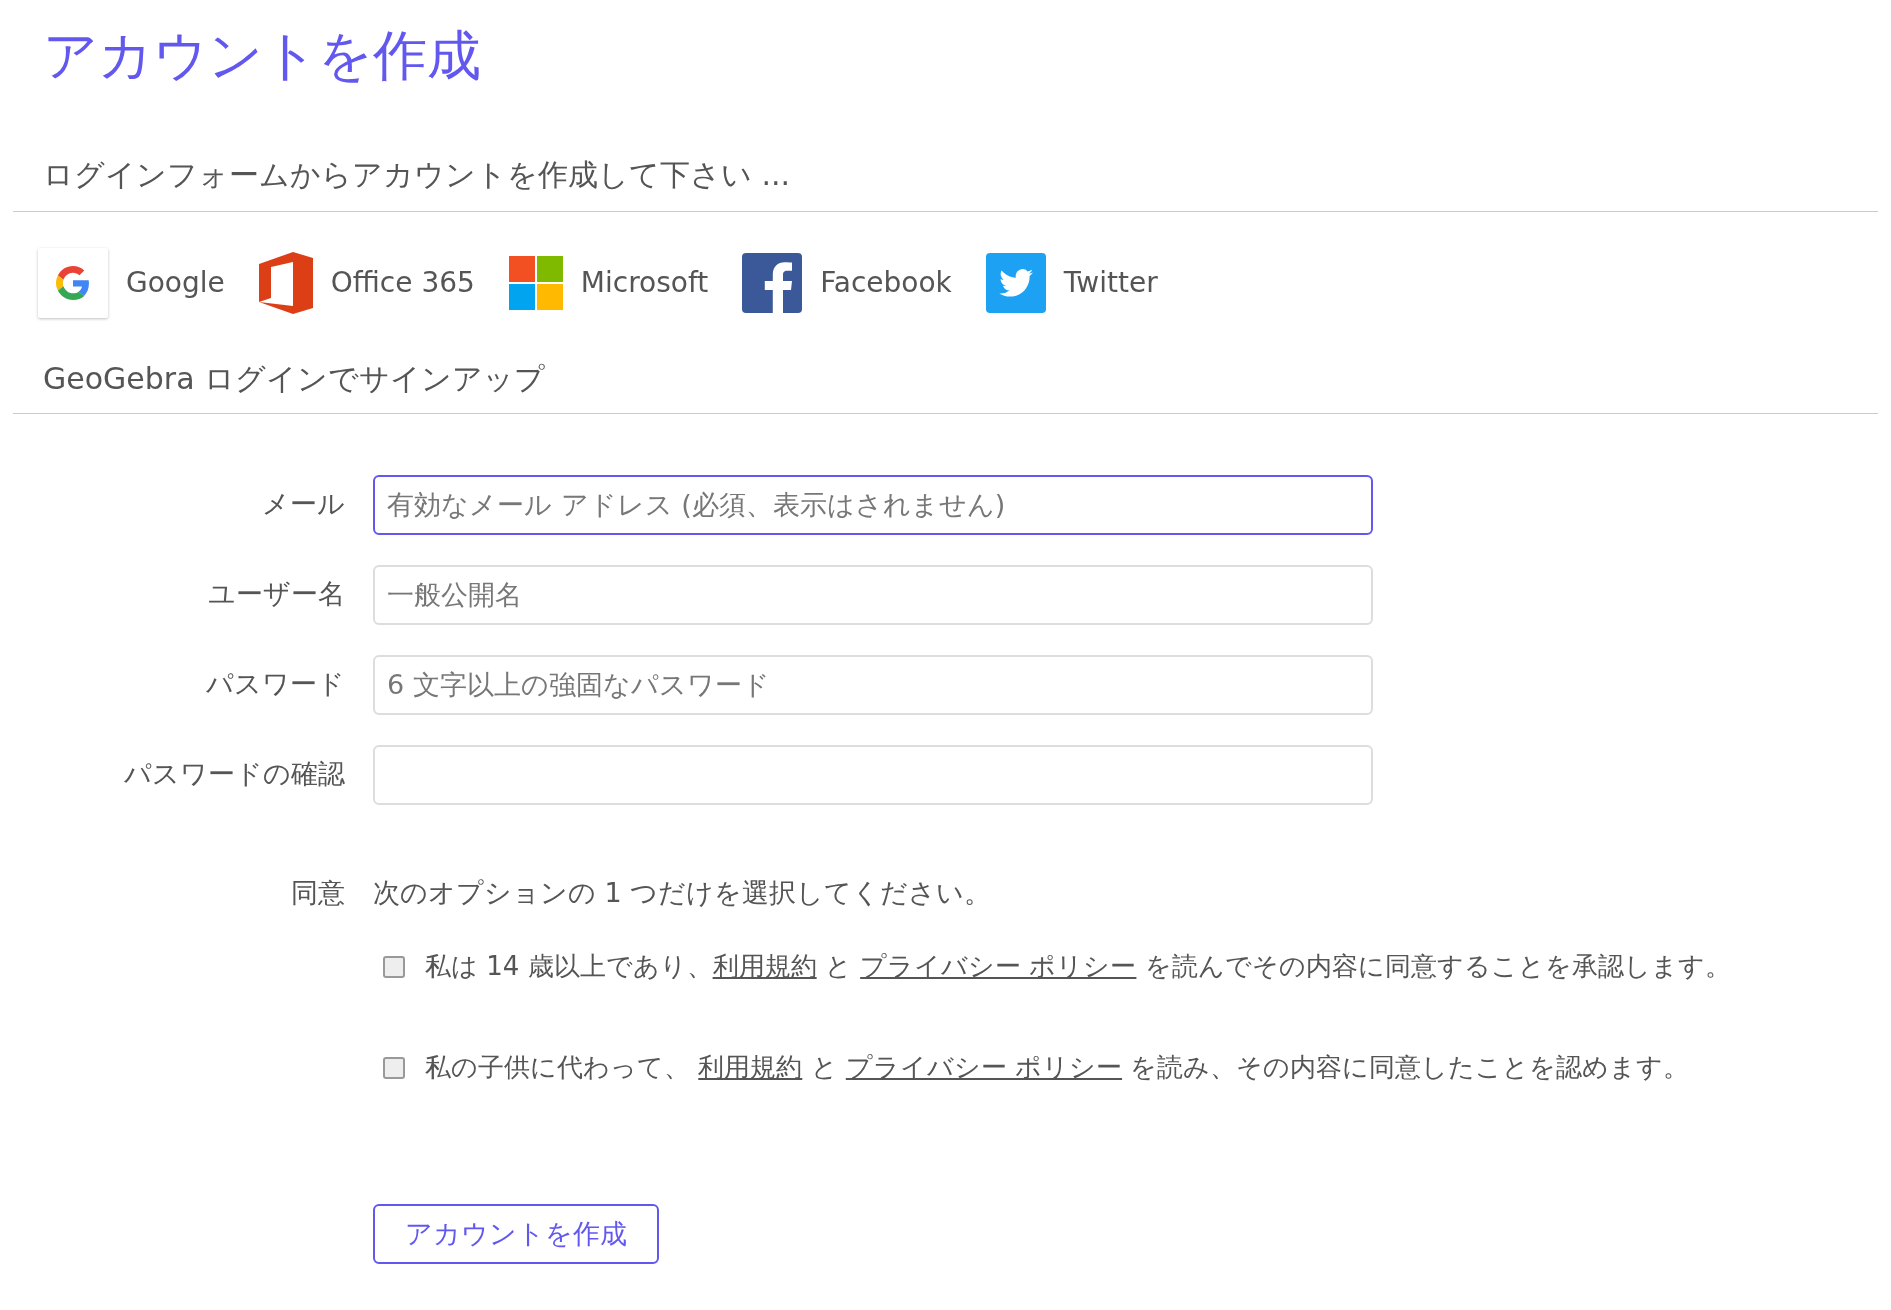  I want to click on consent-text: 私の子供に代わって、 利用規約 と プライバシー ポリシー を読み、その内容に同意したことを認めます。, so click(1057, 1067).